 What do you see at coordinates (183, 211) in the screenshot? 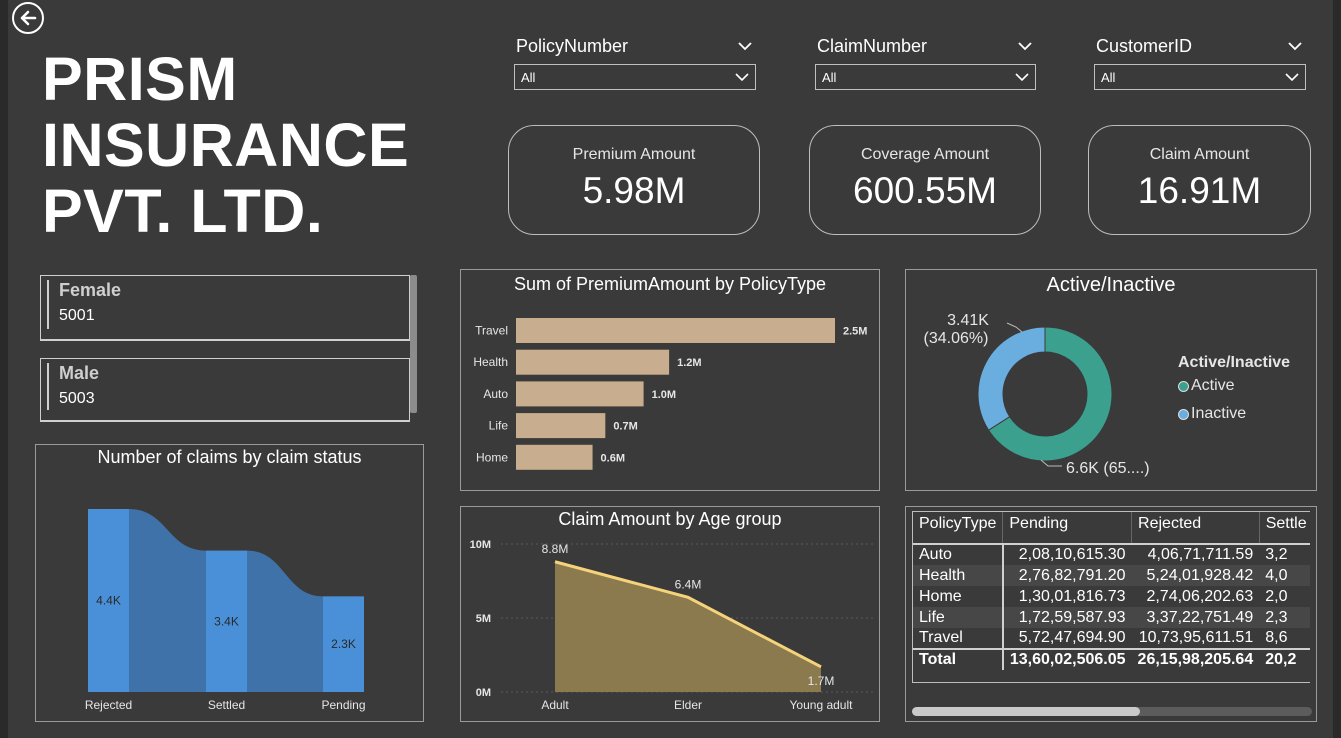
I see `title-line-3: PVT. LTD.` at bounding box center [183, 211].